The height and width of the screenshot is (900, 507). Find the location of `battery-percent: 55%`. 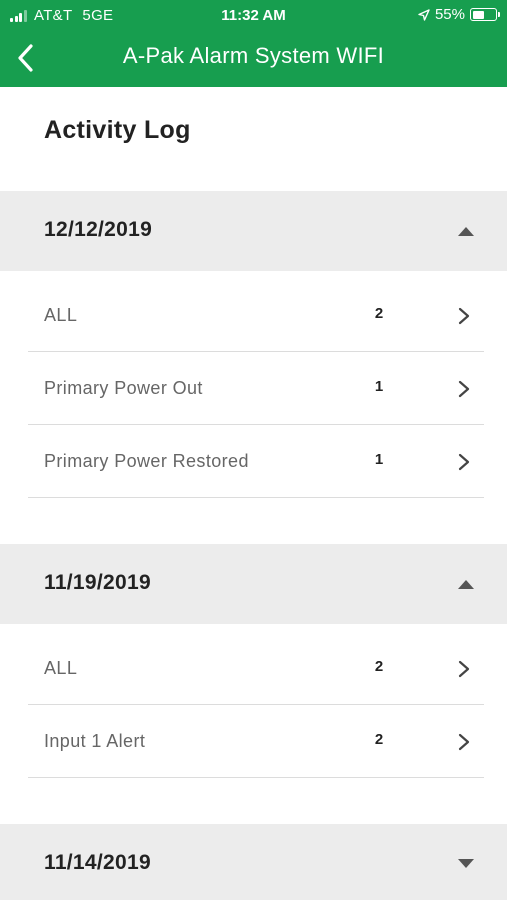

battery-percent: 55% is located at coordinates (449, 14).